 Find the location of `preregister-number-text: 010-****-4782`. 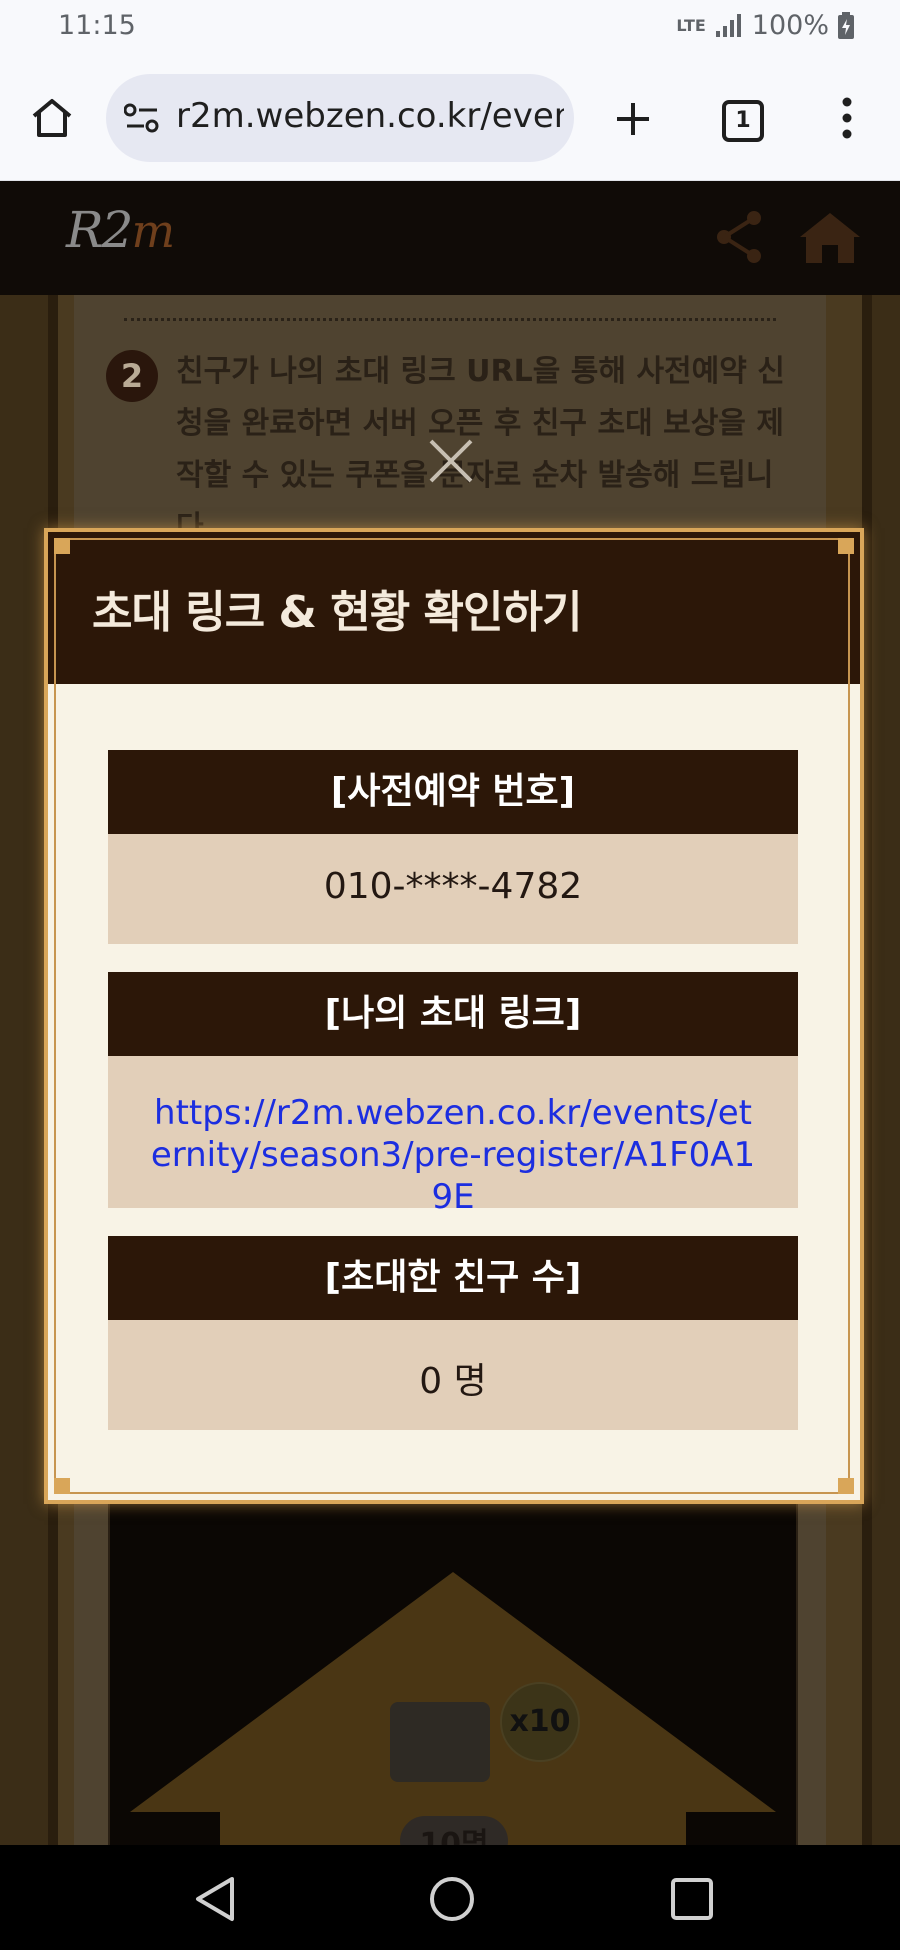

preregister-number-text: 010-****-4782 is located at coordinates (453, 886).